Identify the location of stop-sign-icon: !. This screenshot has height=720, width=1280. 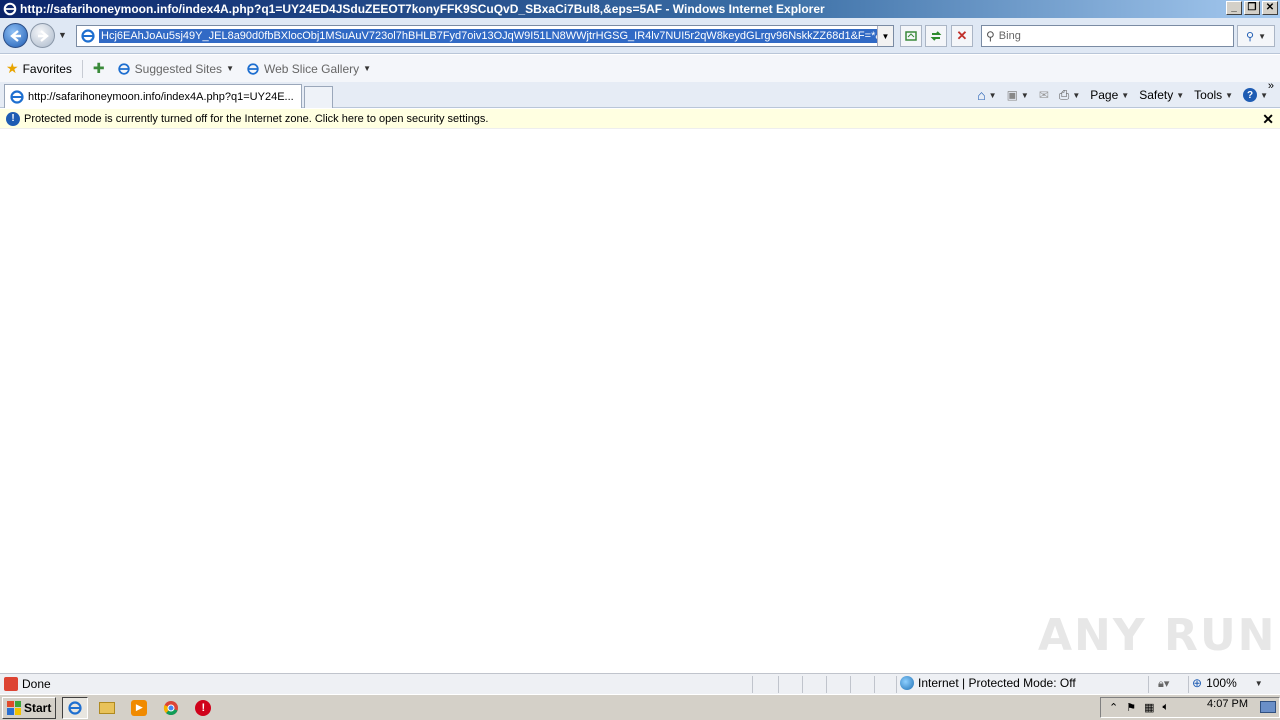
(203, 707).